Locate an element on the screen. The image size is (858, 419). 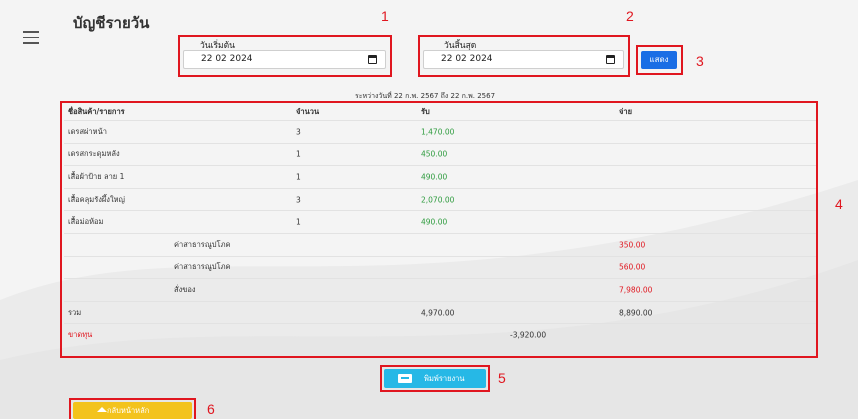
item-received: 450.00 is located at coordinates (434, 154).